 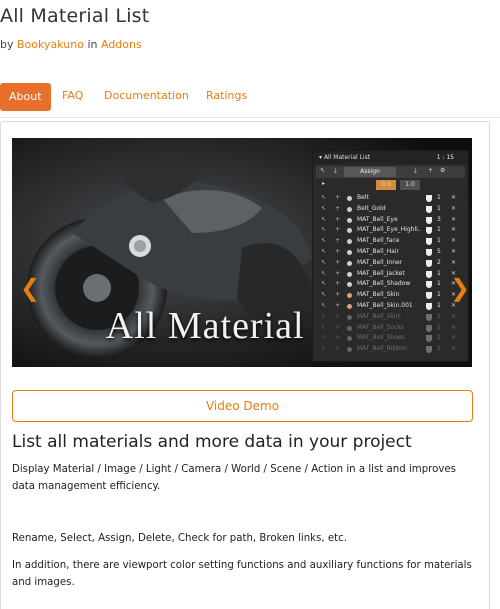 What do you see at coordinates (460, 288) in the screenshot?
I see `carousel-next-arrow-icon: ❯` at bounding box center [460, 288].